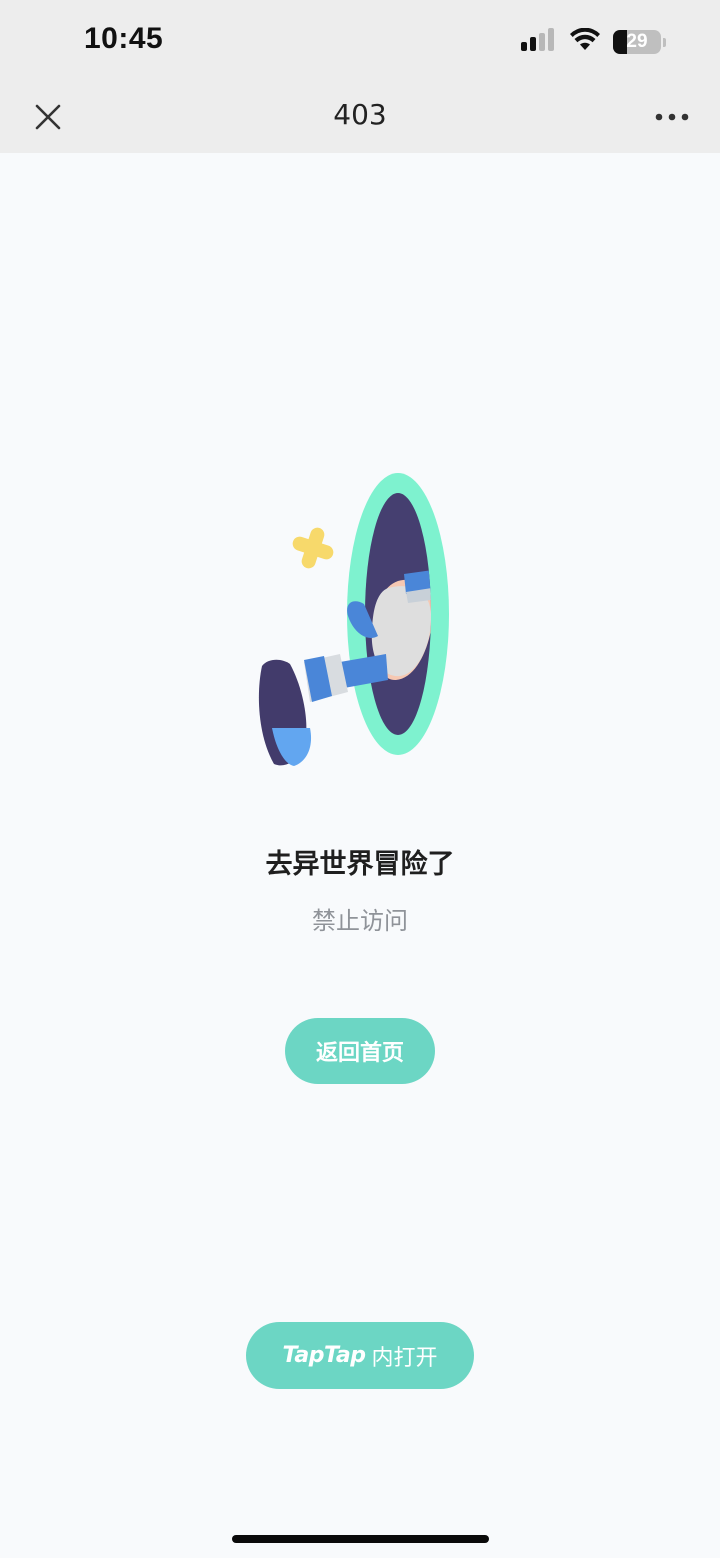  What do you see at coordinates (360, 1051) in the screenshot?
I see `back-home-button: 返回首页` at bounding box center [360, 1051].